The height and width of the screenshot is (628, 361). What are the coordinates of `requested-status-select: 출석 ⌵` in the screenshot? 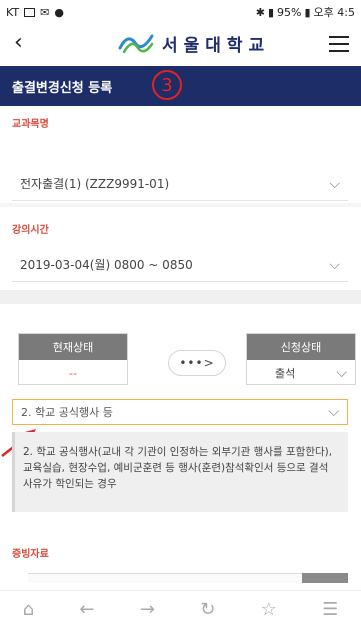 It's located at (301, 373).